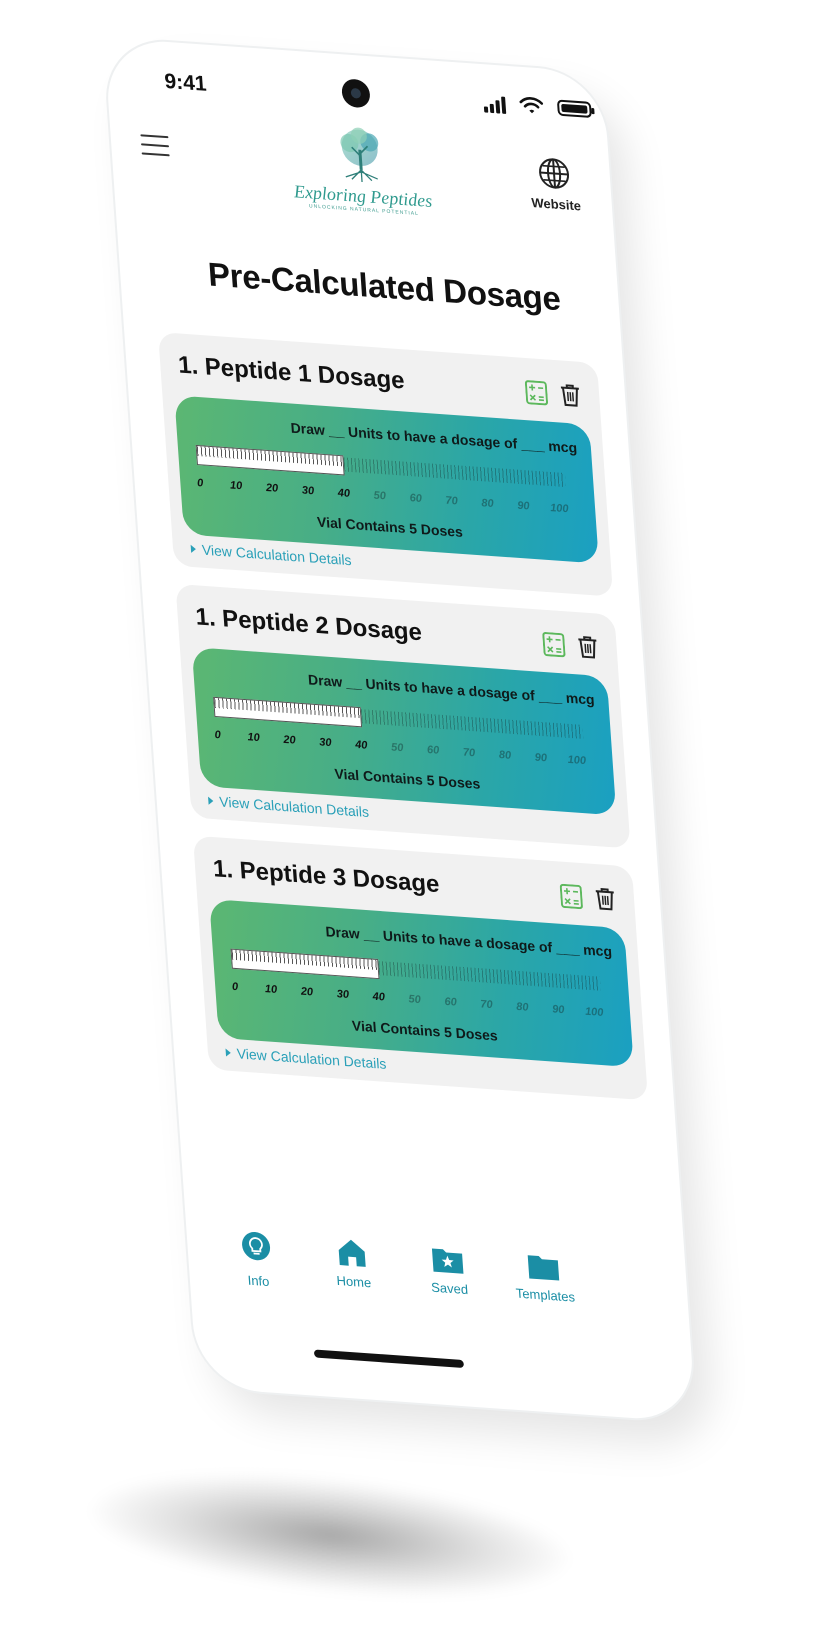 This screenshot has height=1628, width=824. I want to click on phone-shadow, so click(330, 1535).